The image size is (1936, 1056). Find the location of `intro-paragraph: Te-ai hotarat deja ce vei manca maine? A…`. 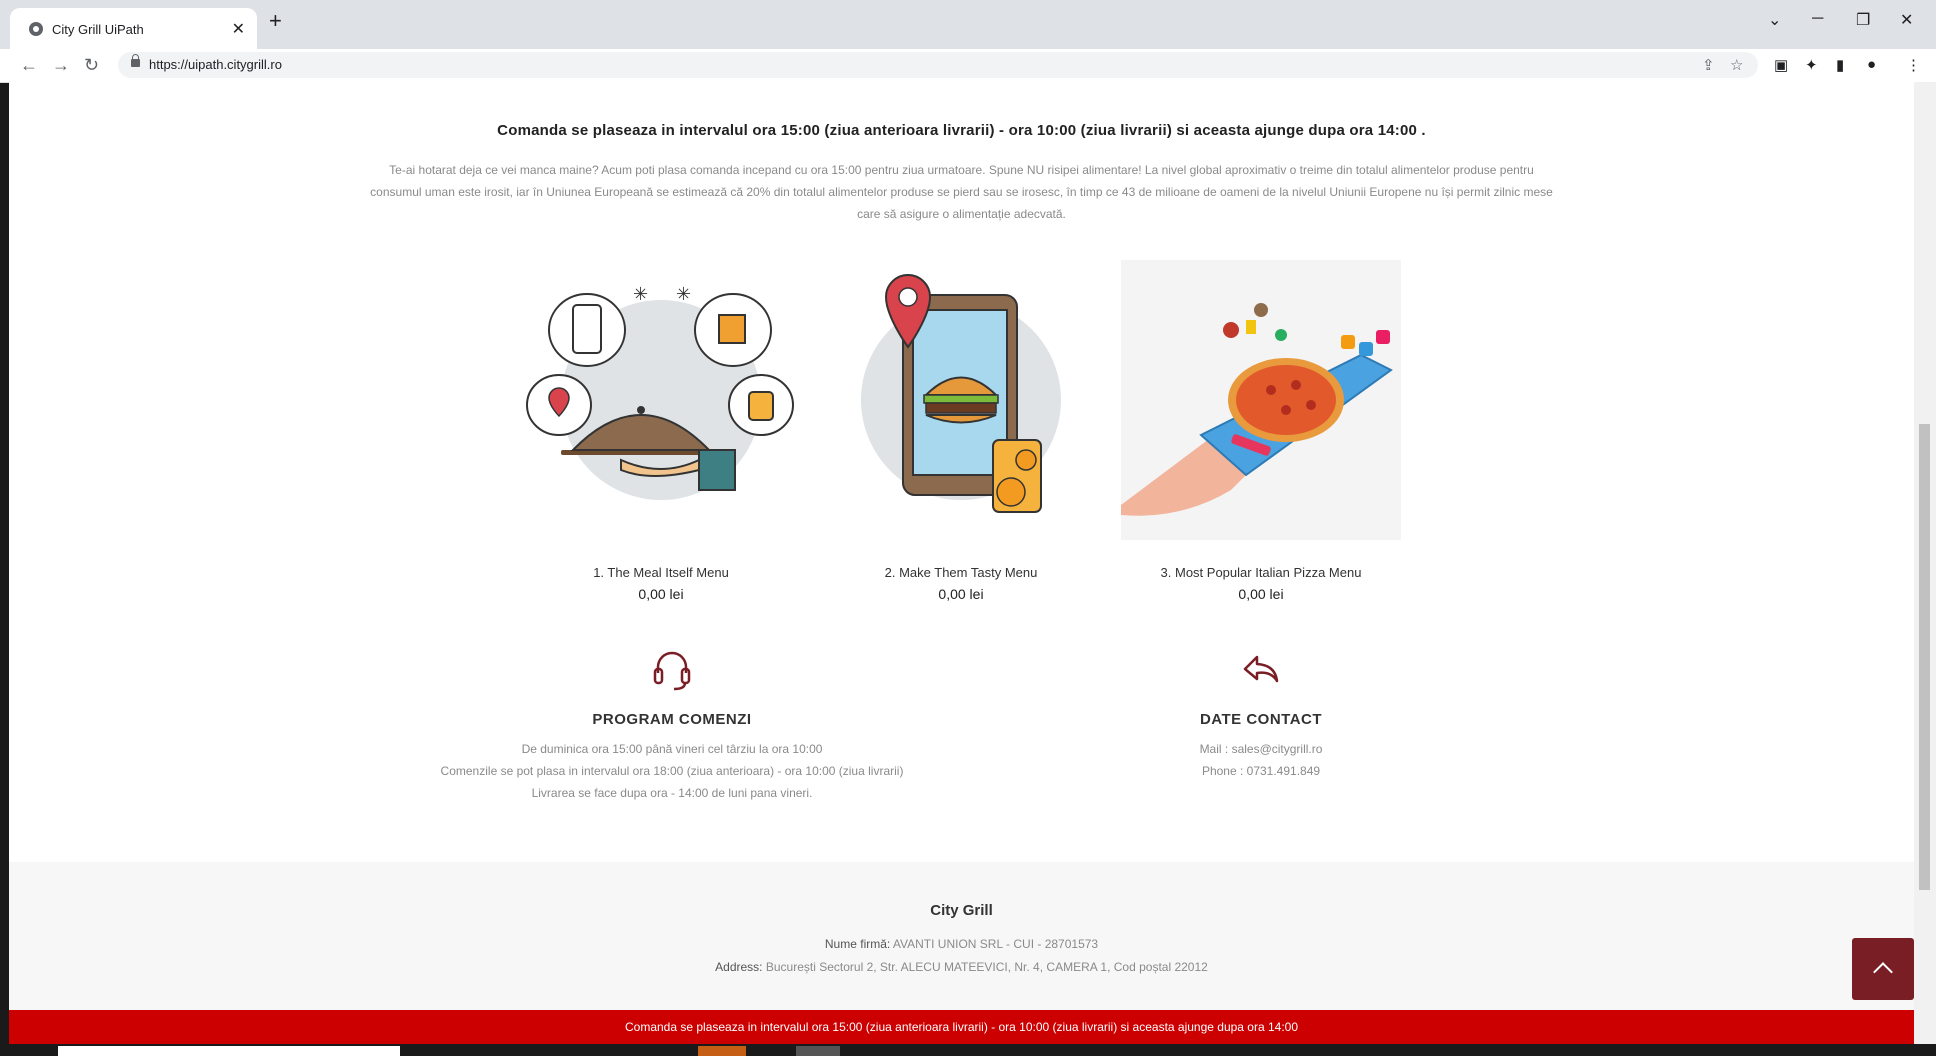

intro-paragraph: Te-ai hotarat deja ce vei manca maine? A… is located at coordinates (961, 192).